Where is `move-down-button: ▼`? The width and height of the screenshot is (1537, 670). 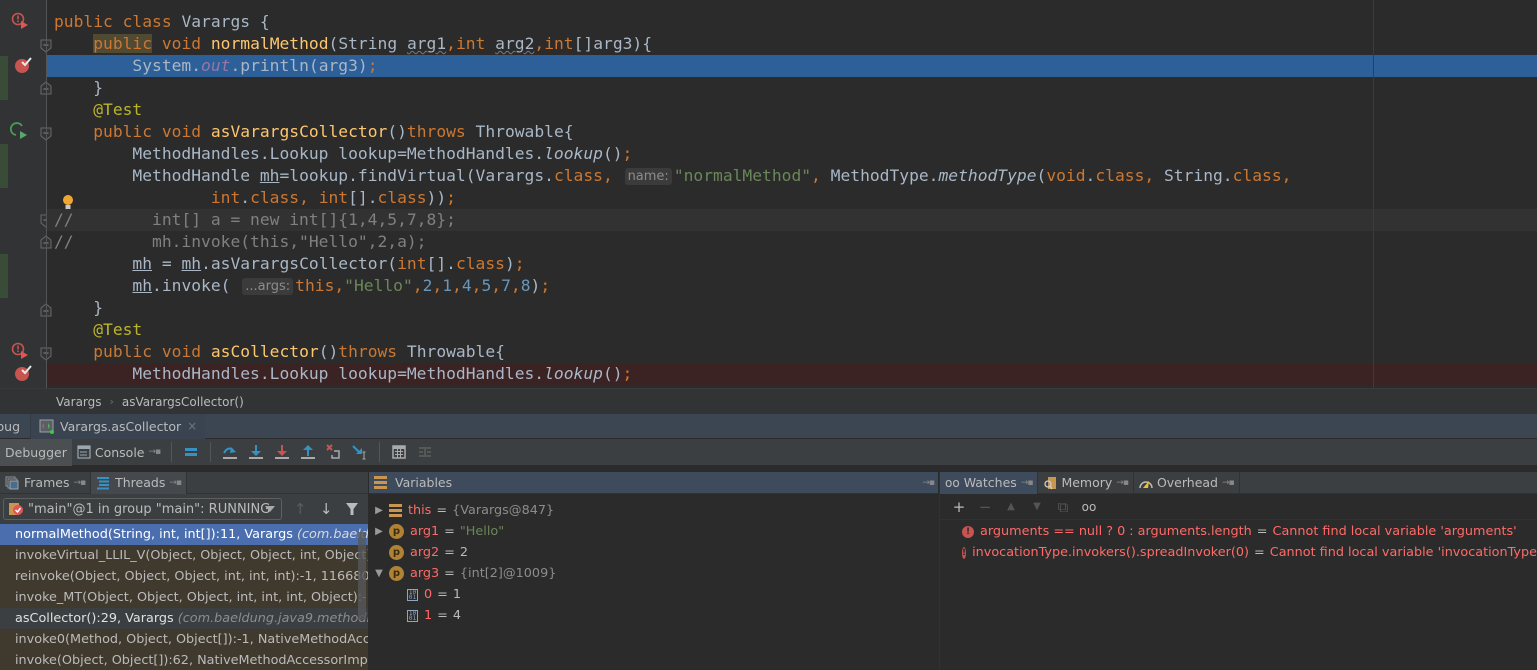
move-down-button: ▼ is located at coordinates (1037, 507).